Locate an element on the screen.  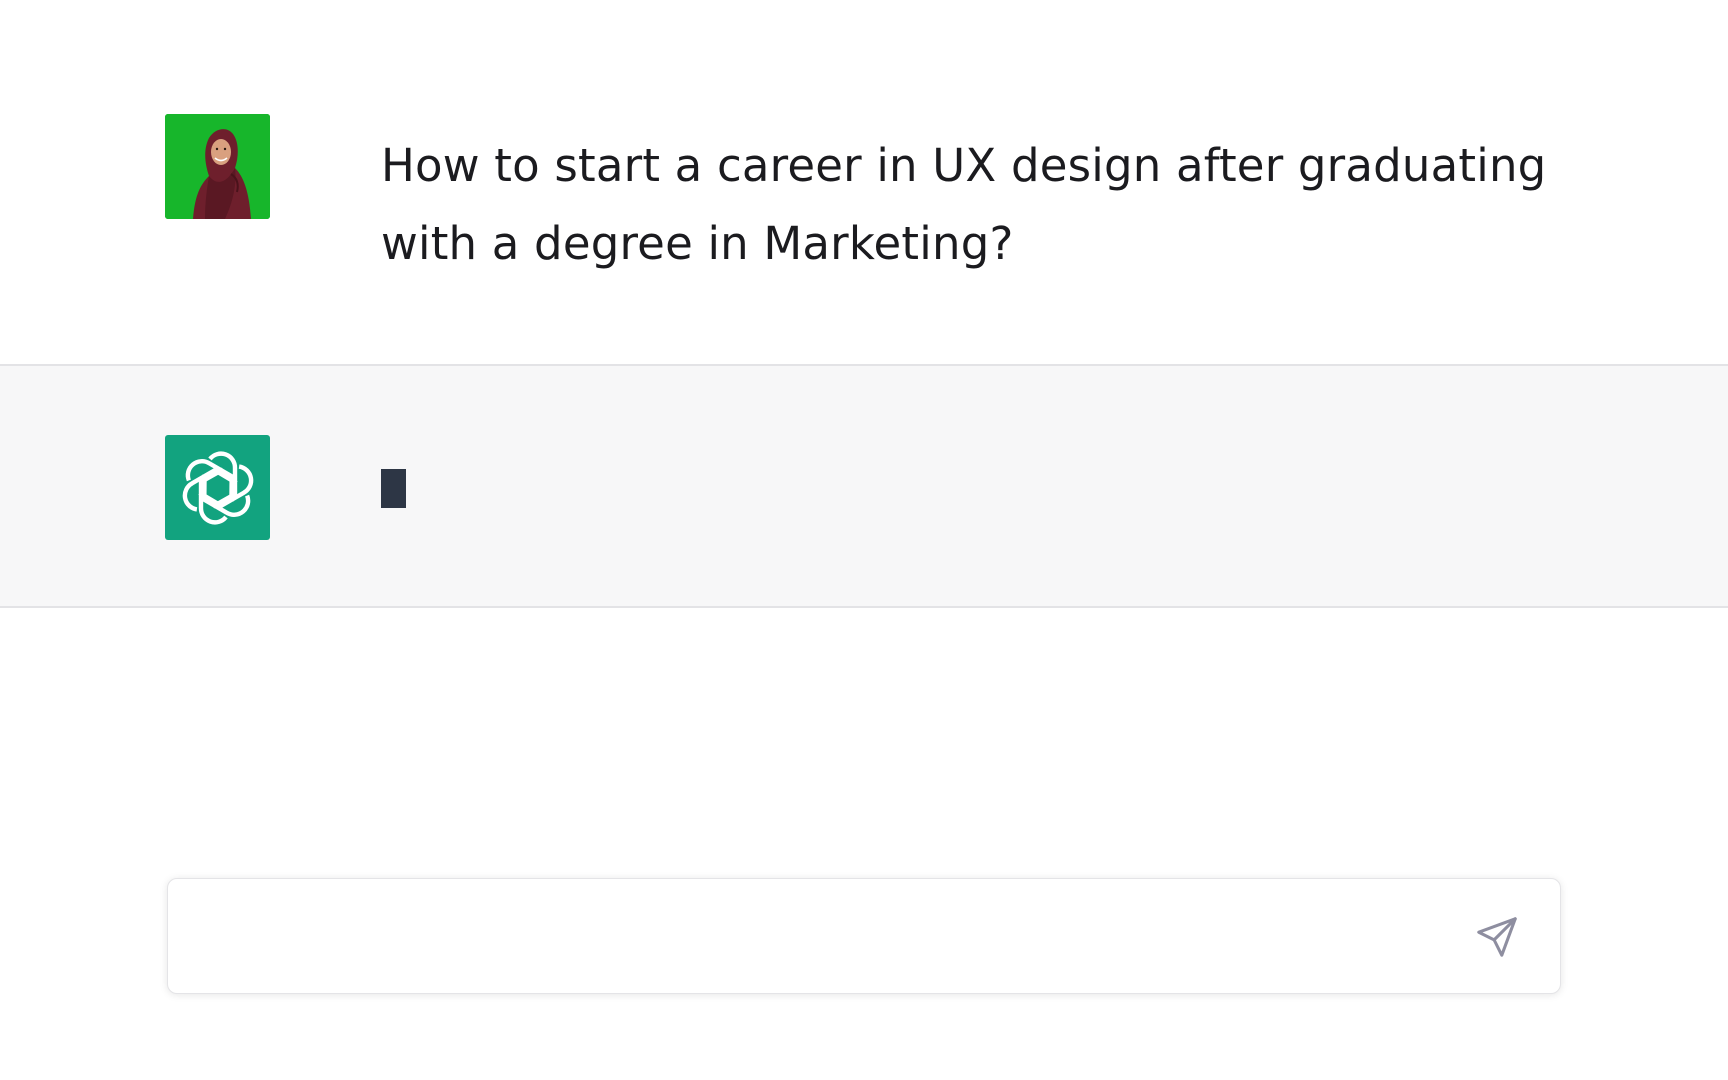
openai-logo-icon is located at coordinates (217, 487).